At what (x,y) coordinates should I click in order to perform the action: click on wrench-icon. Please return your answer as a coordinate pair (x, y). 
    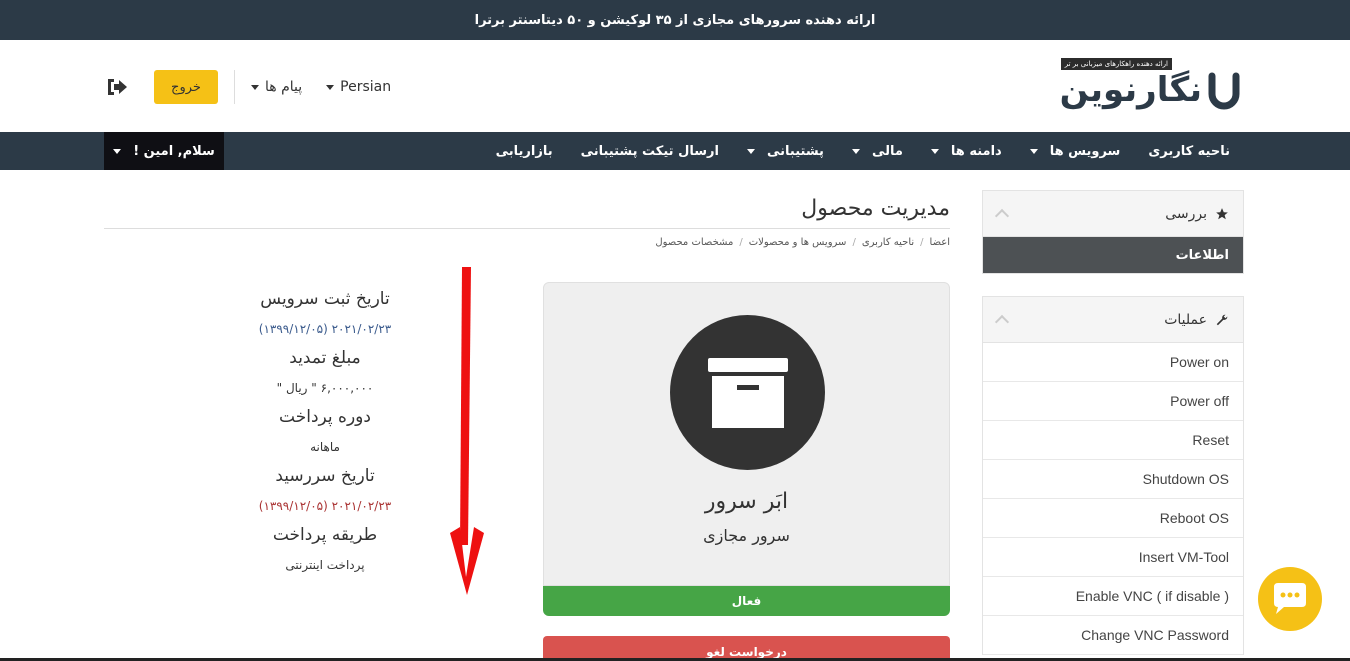
    Looking at the image, I should click on (1222, 319).